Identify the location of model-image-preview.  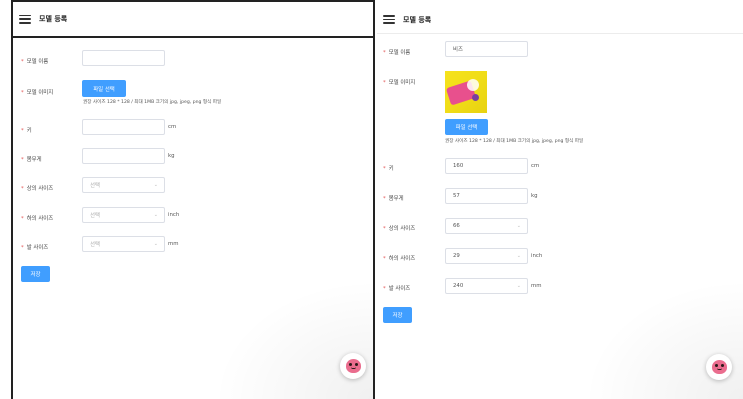
(466, 92).